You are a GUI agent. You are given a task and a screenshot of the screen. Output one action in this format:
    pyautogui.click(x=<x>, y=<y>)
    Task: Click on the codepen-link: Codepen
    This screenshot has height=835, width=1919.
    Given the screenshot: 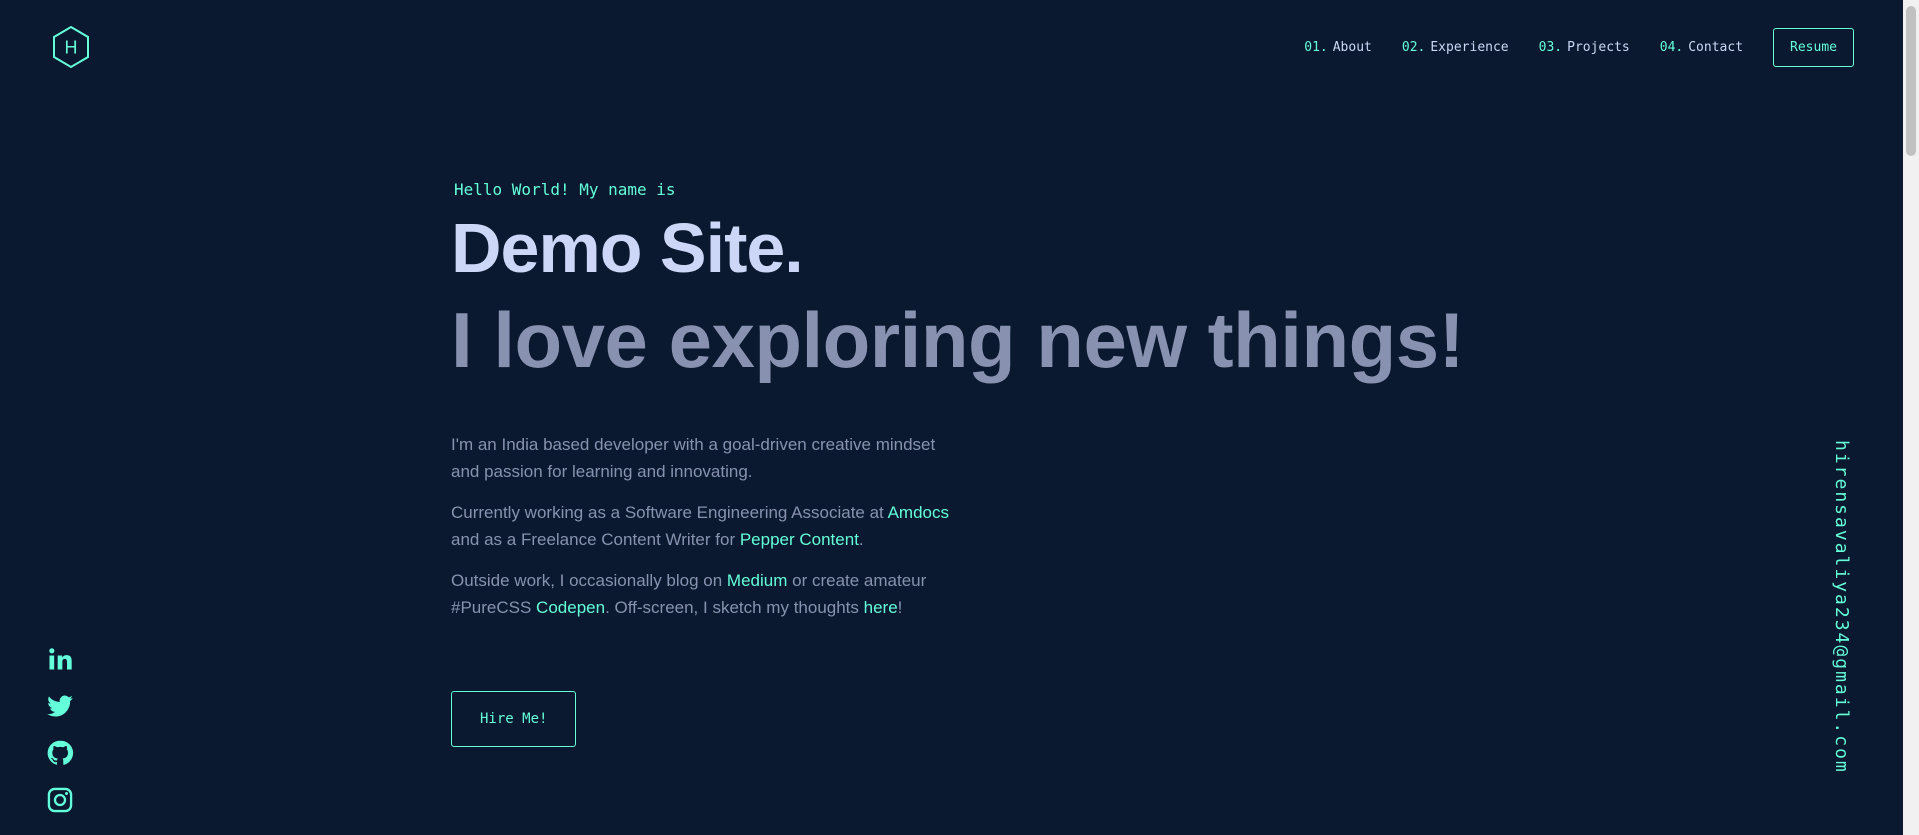 What is the action you would take?
    pyautogui.click(x=570, y=607)
    